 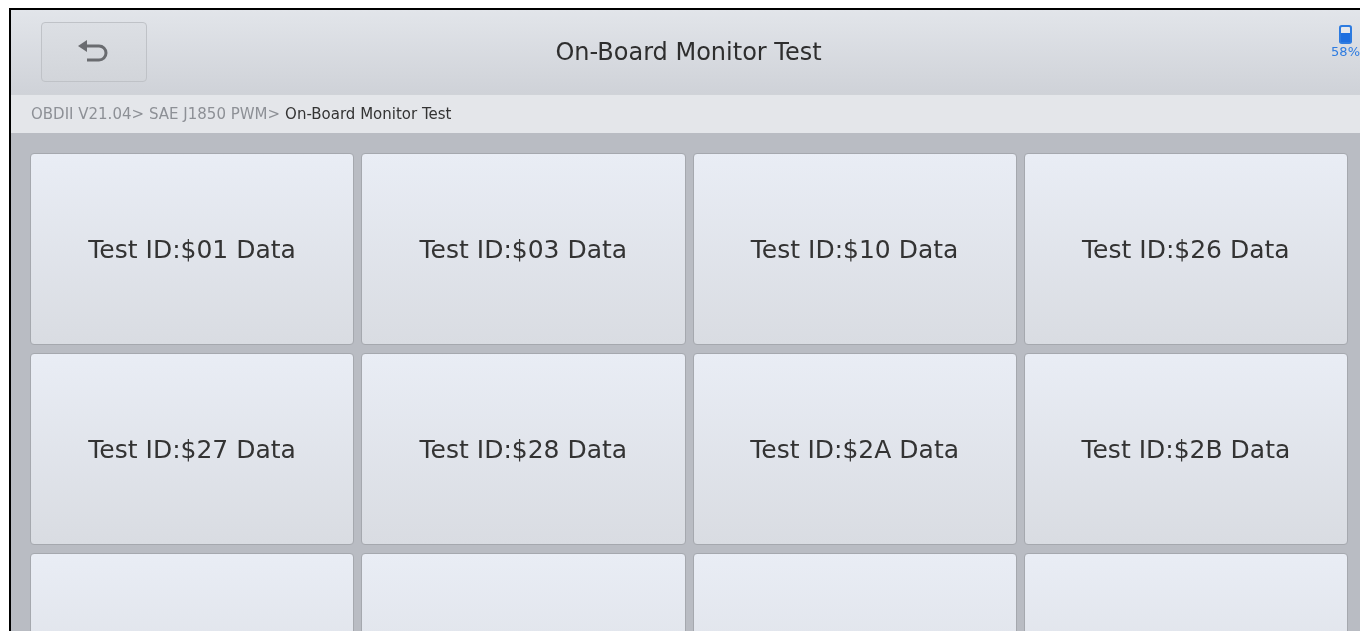 What do you see at coordinates (854, 449) in the screenshot?
I see `test-id-tile: Test ID:$2A Data` at bounding box center [854, 449].